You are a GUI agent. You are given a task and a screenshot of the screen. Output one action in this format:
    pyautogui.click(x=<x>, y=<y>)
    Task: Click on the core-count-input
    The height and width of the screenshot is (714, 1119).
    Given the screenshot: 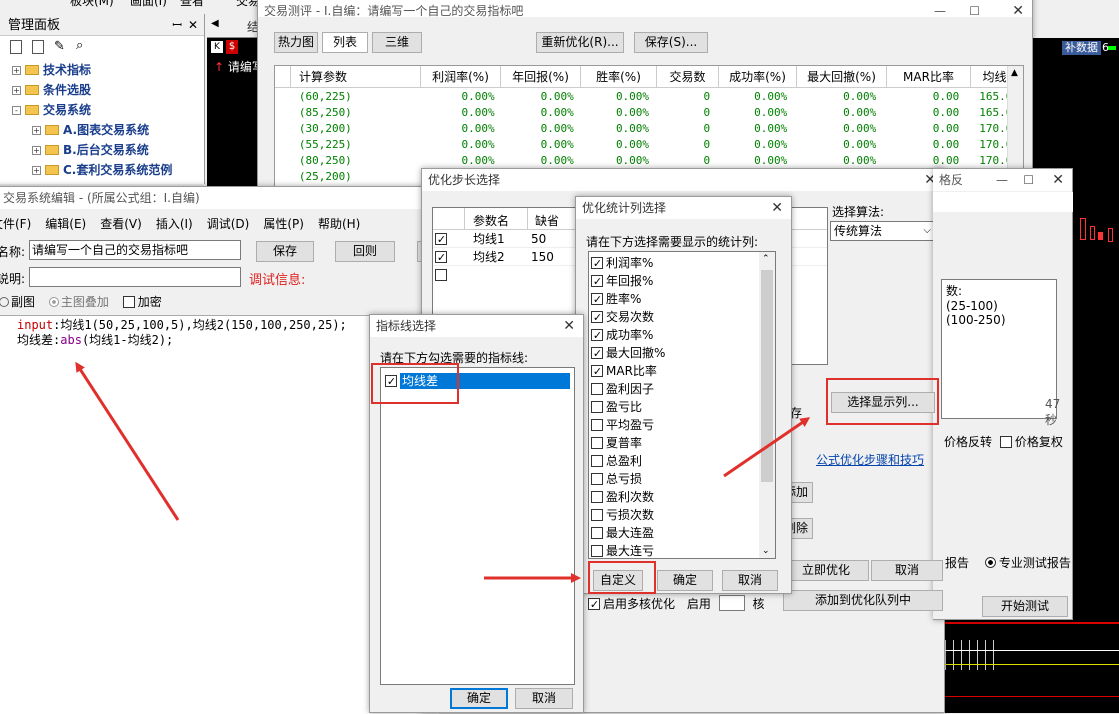 What is the action you would take?
    pyautogui.click(x=731, y=603)
    